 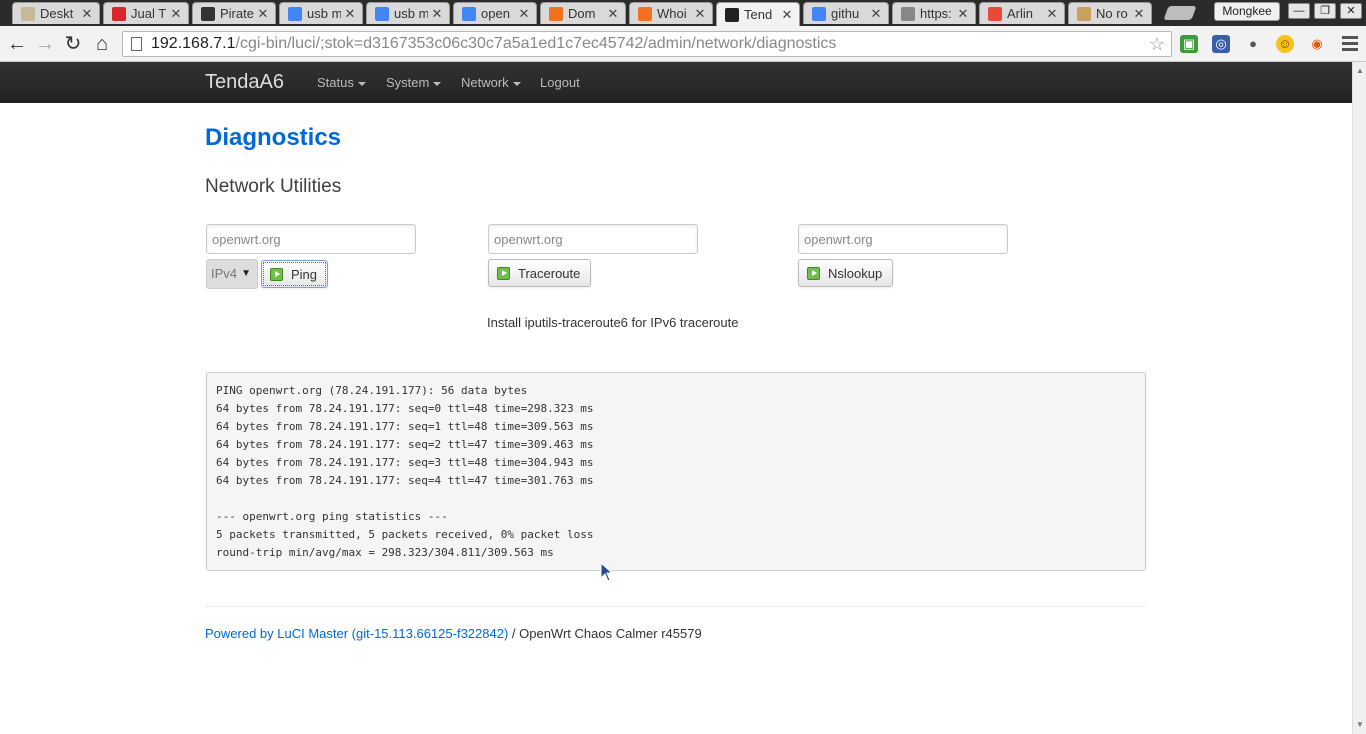 I want to click on traceroute-button-label: Traceroute, so click(x=549, y=273).